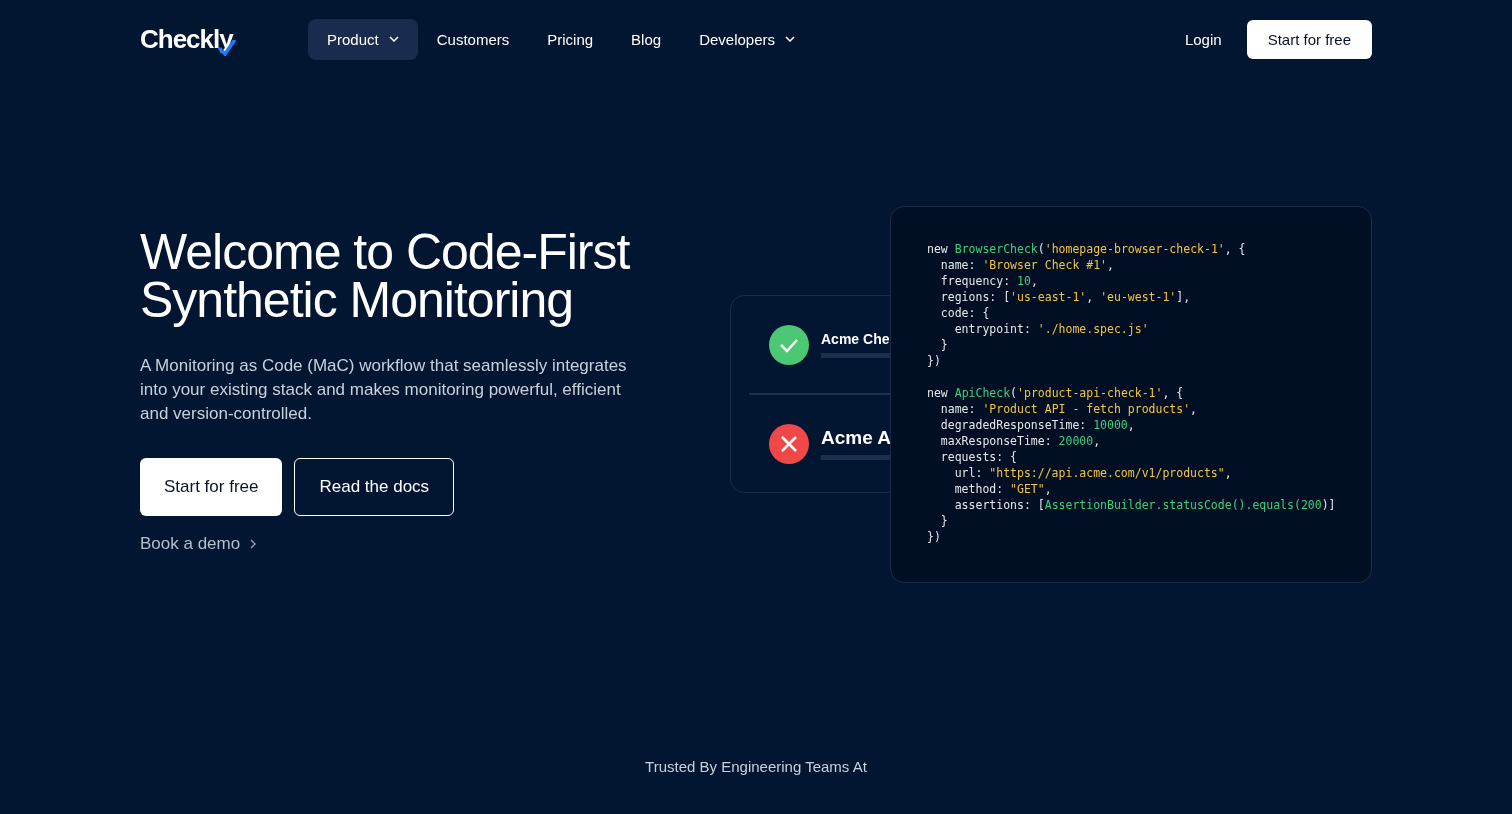 This screenshot has width=1512, height=814. I want to click on logo: Checkly, so click(186, 39).